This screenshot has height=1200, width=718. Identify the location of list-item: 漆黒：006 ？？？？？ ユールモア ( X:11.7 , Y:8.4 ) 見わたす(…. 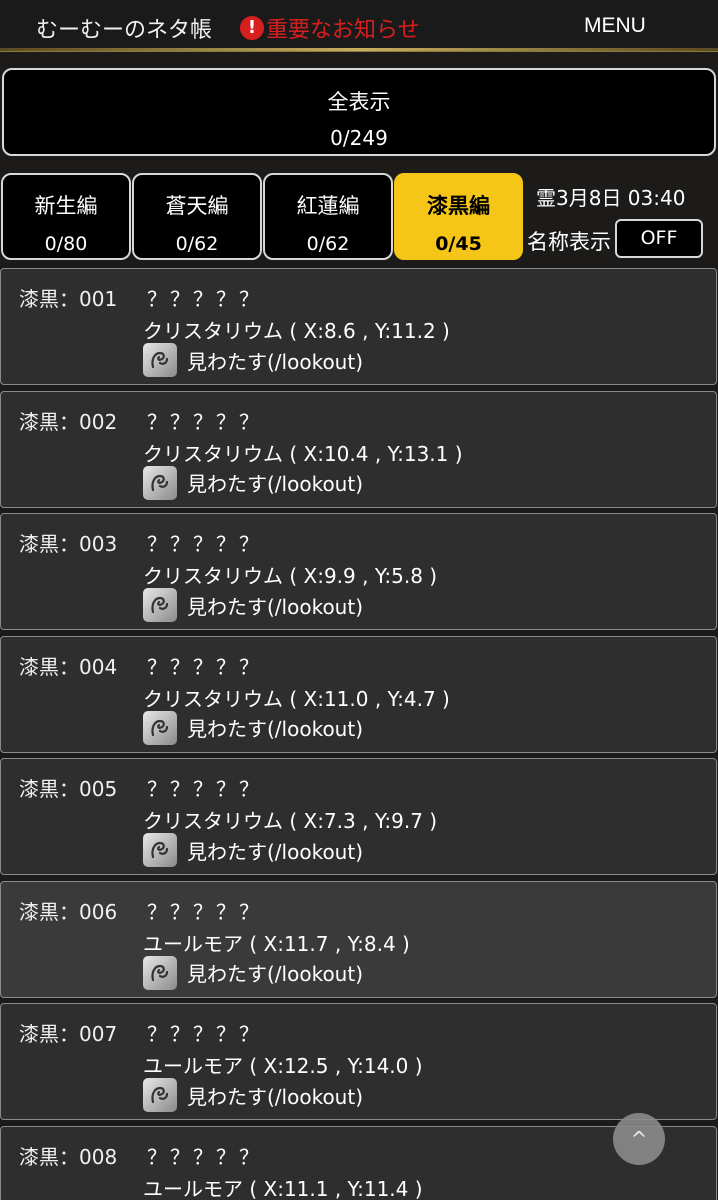
(358, 939).